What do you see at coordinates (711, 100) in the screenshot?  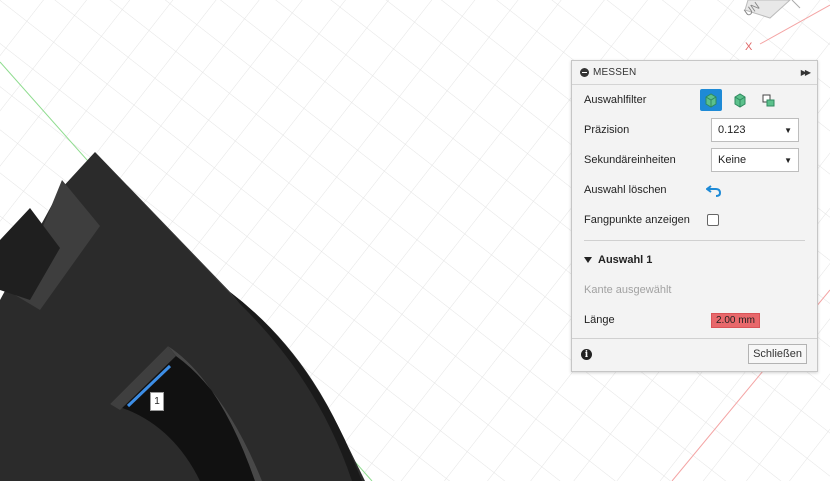 I see `body-filter-icon` at bounding box center [711, 100].